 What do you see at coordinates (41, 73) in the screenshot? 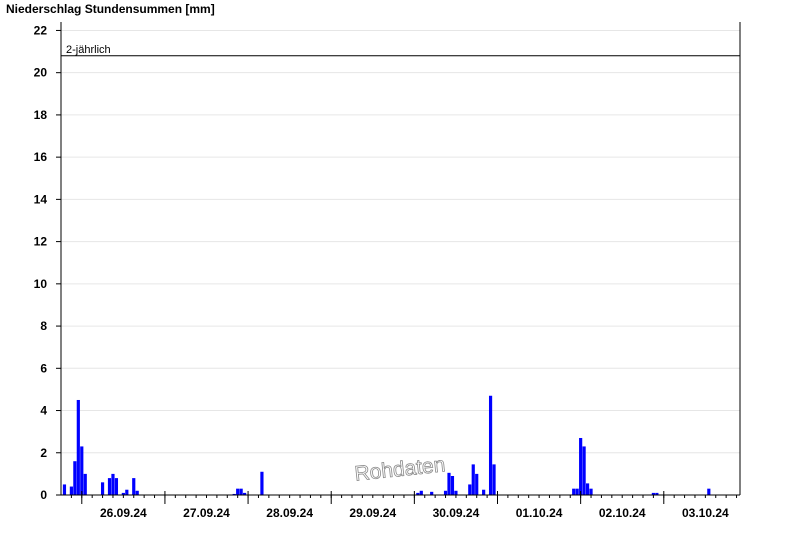
I see `y-tick-label: 20` at bounding box center [41, 73].